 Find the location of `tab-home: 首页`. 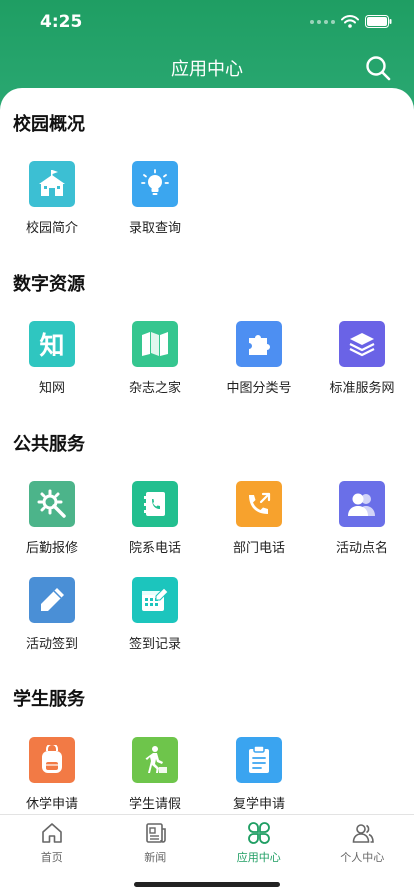

tab-home: 首页 is located at coordinates (52, 841).